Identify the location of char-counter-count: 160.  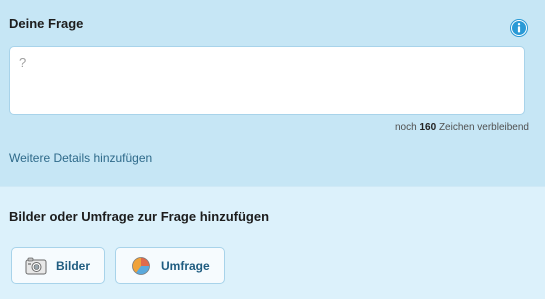
(428, 127).